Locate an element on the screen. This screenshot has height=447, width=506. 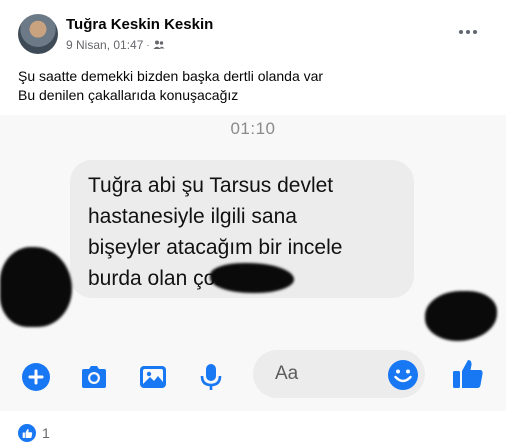
thumbs-up-icon is located at coordinates (468, 374).